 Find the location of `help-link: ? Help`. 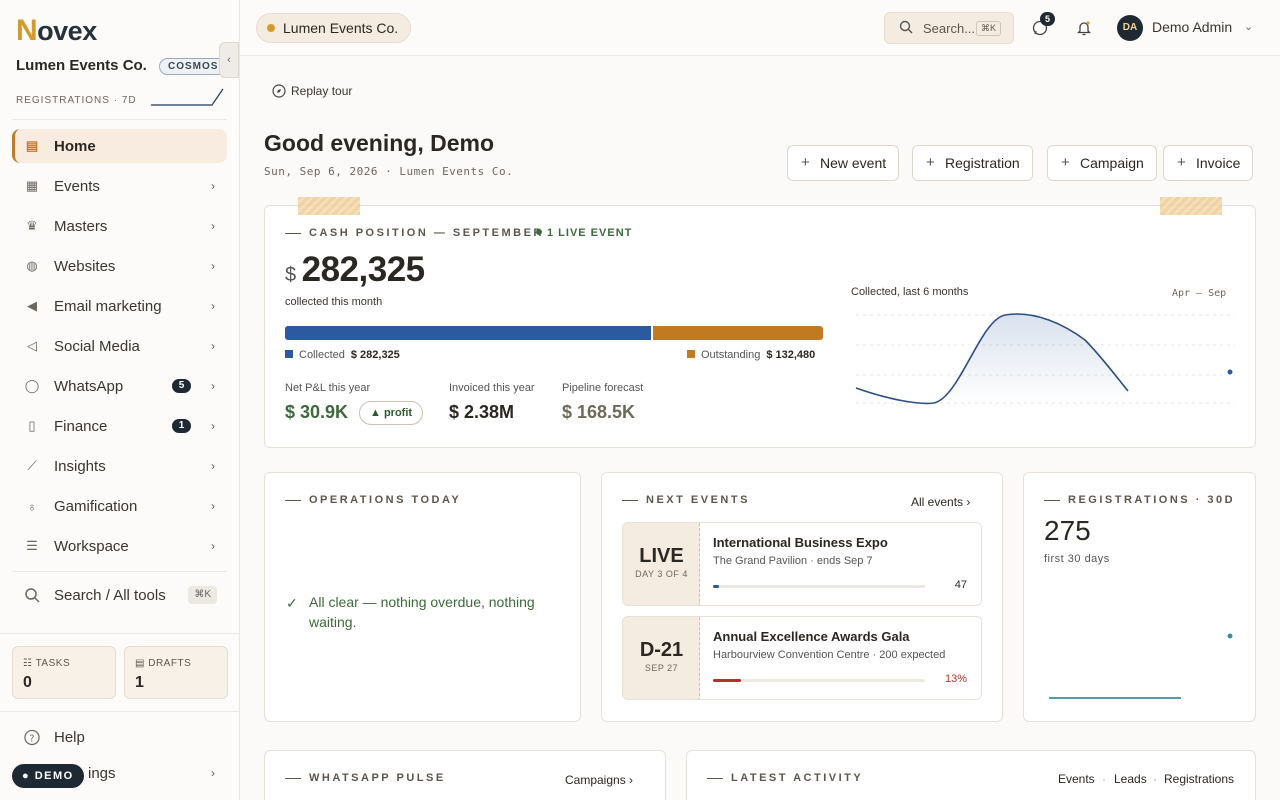

help-link: ? Help is located at coordinates (119, 737).